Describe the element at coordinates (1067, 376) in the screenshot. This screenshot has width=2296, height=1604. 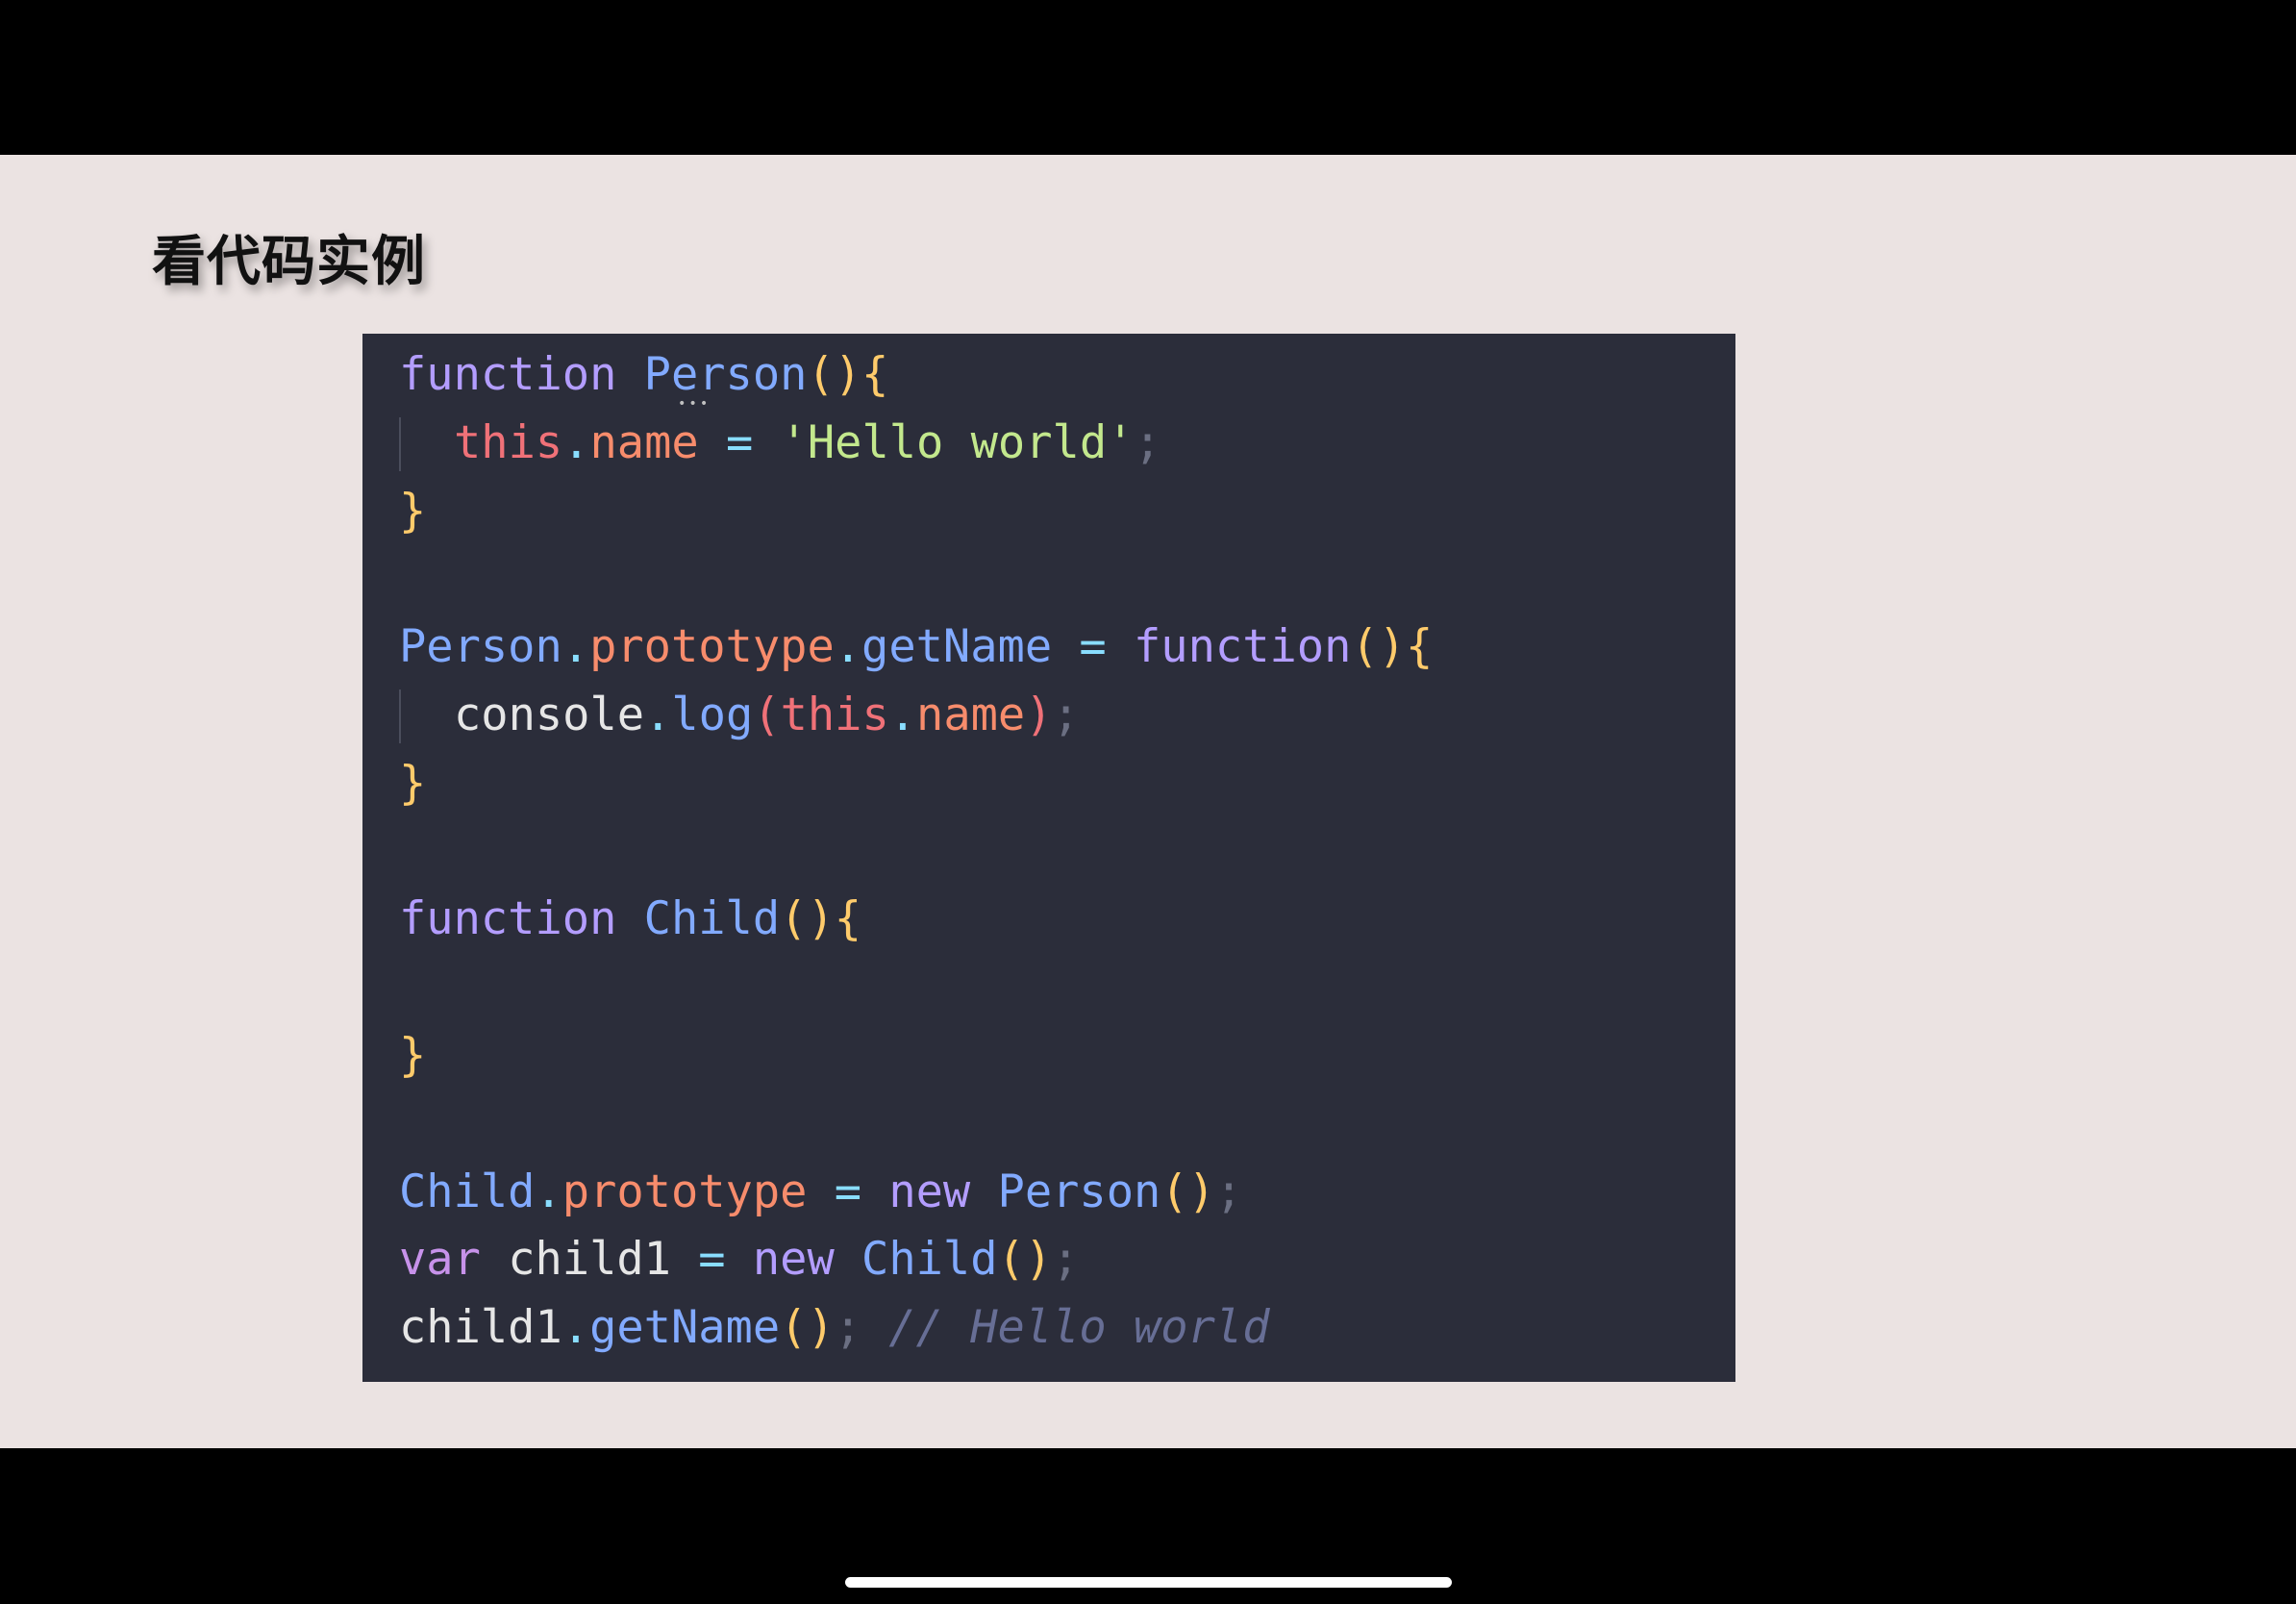
I see `code-line-1: function Person(){ •••` at that location.